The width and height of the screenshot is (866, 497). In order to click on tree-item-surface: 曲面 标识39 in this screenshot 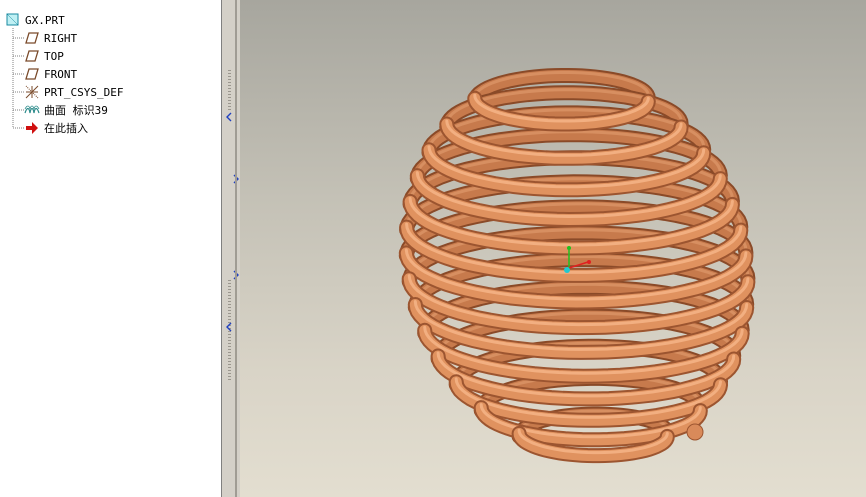, I will do `click(66, 110)`.